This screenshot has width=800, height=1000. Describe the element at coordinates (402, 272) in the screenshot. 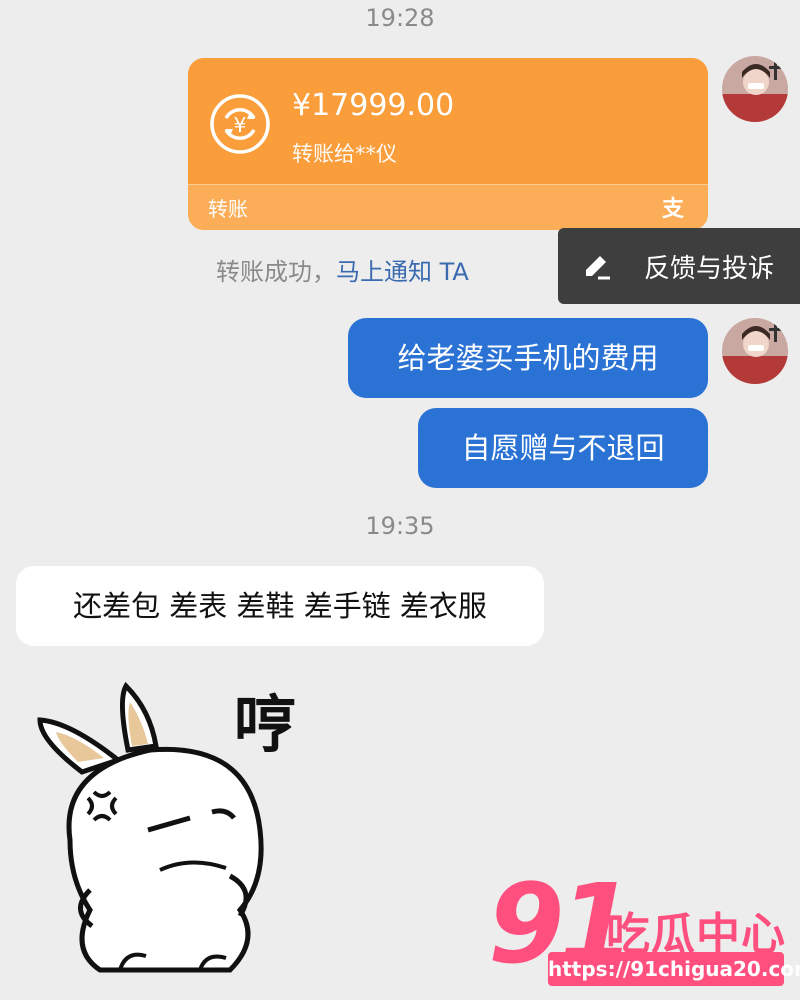

I see `notify-link: 马上通知 TA` at that location.